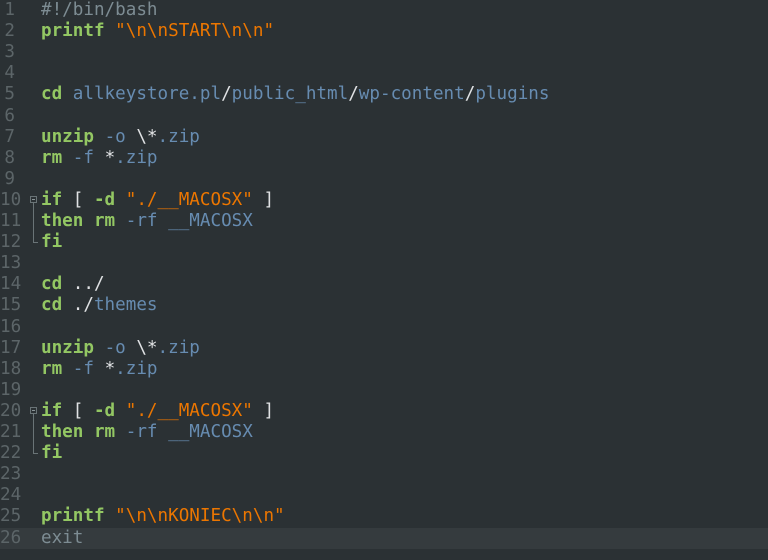  What do you see at coordinates (9, 115) in the screenshot?
I see `line-number-text: 6` at bounding box center [9, 115].